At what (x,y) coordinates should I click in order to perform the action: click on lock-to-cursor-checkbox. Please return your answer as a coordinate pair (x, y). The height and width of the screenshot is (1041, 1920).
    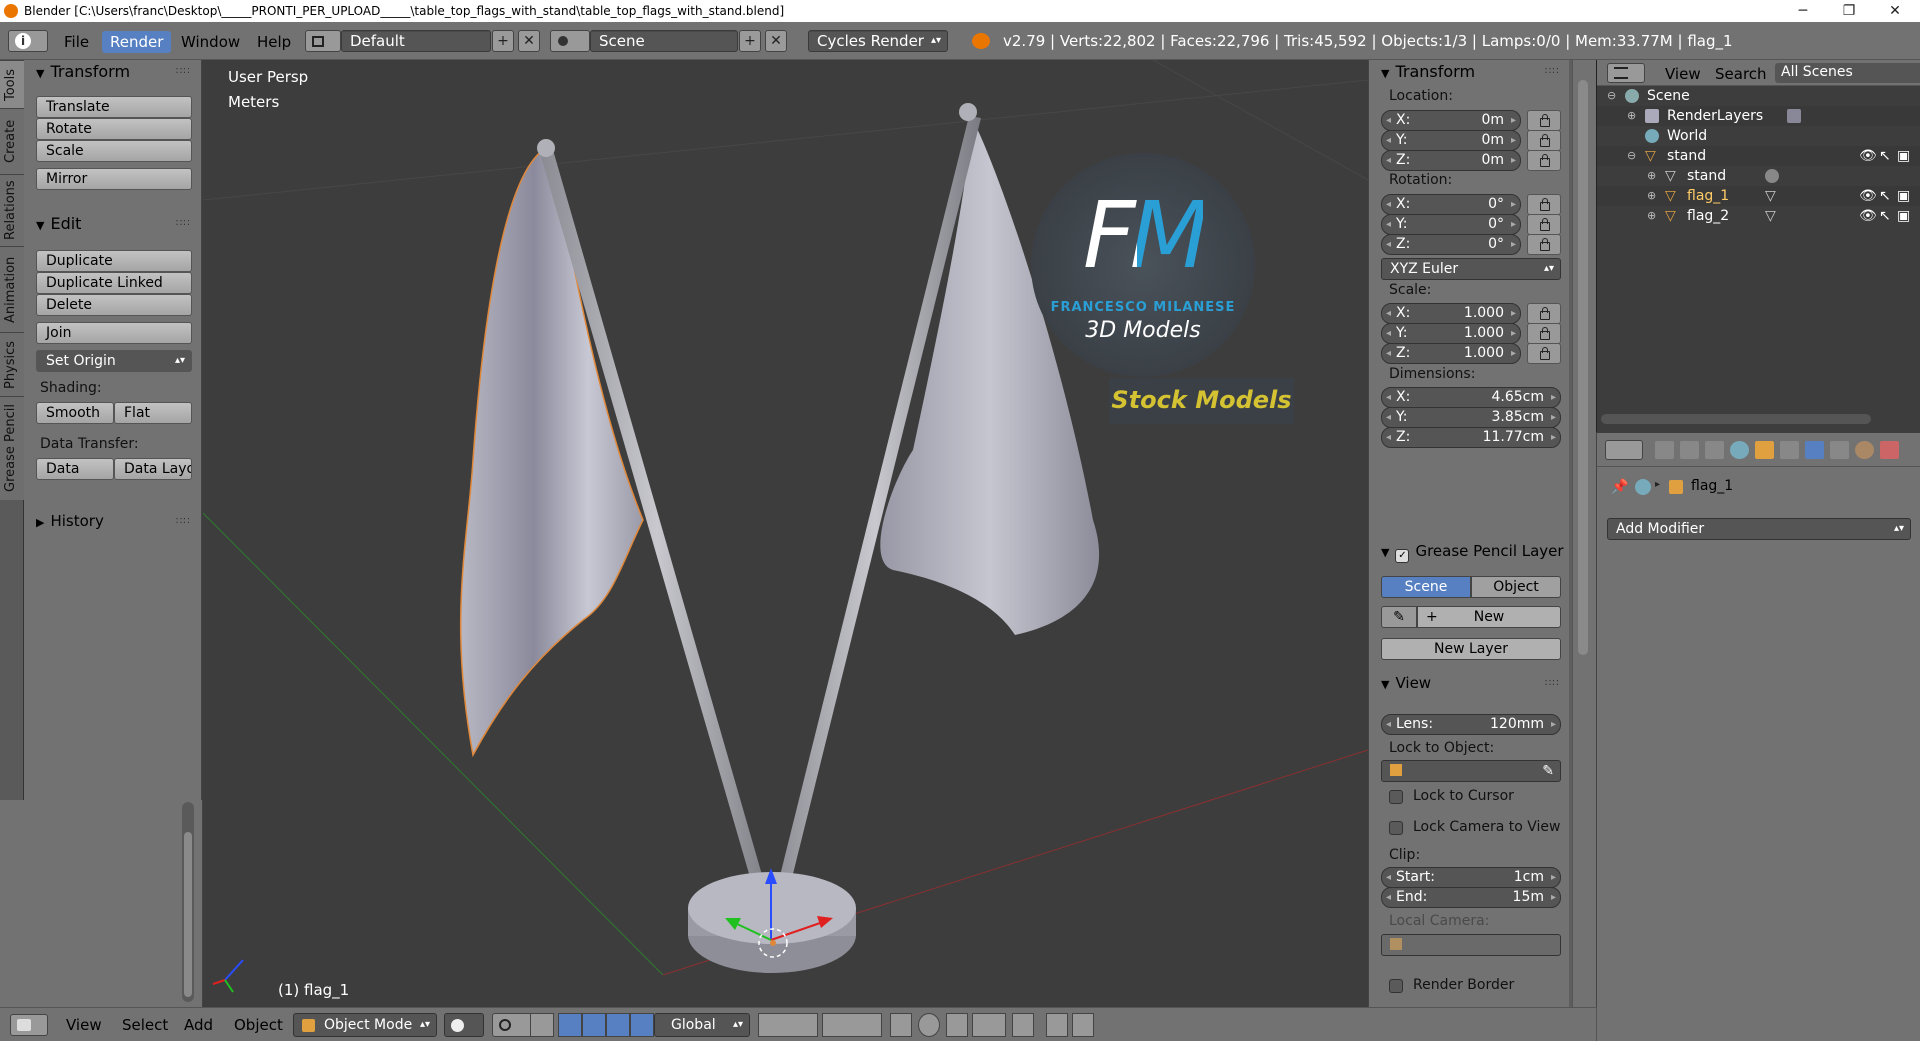
    Looking at the image, I should click on (1396, 797).